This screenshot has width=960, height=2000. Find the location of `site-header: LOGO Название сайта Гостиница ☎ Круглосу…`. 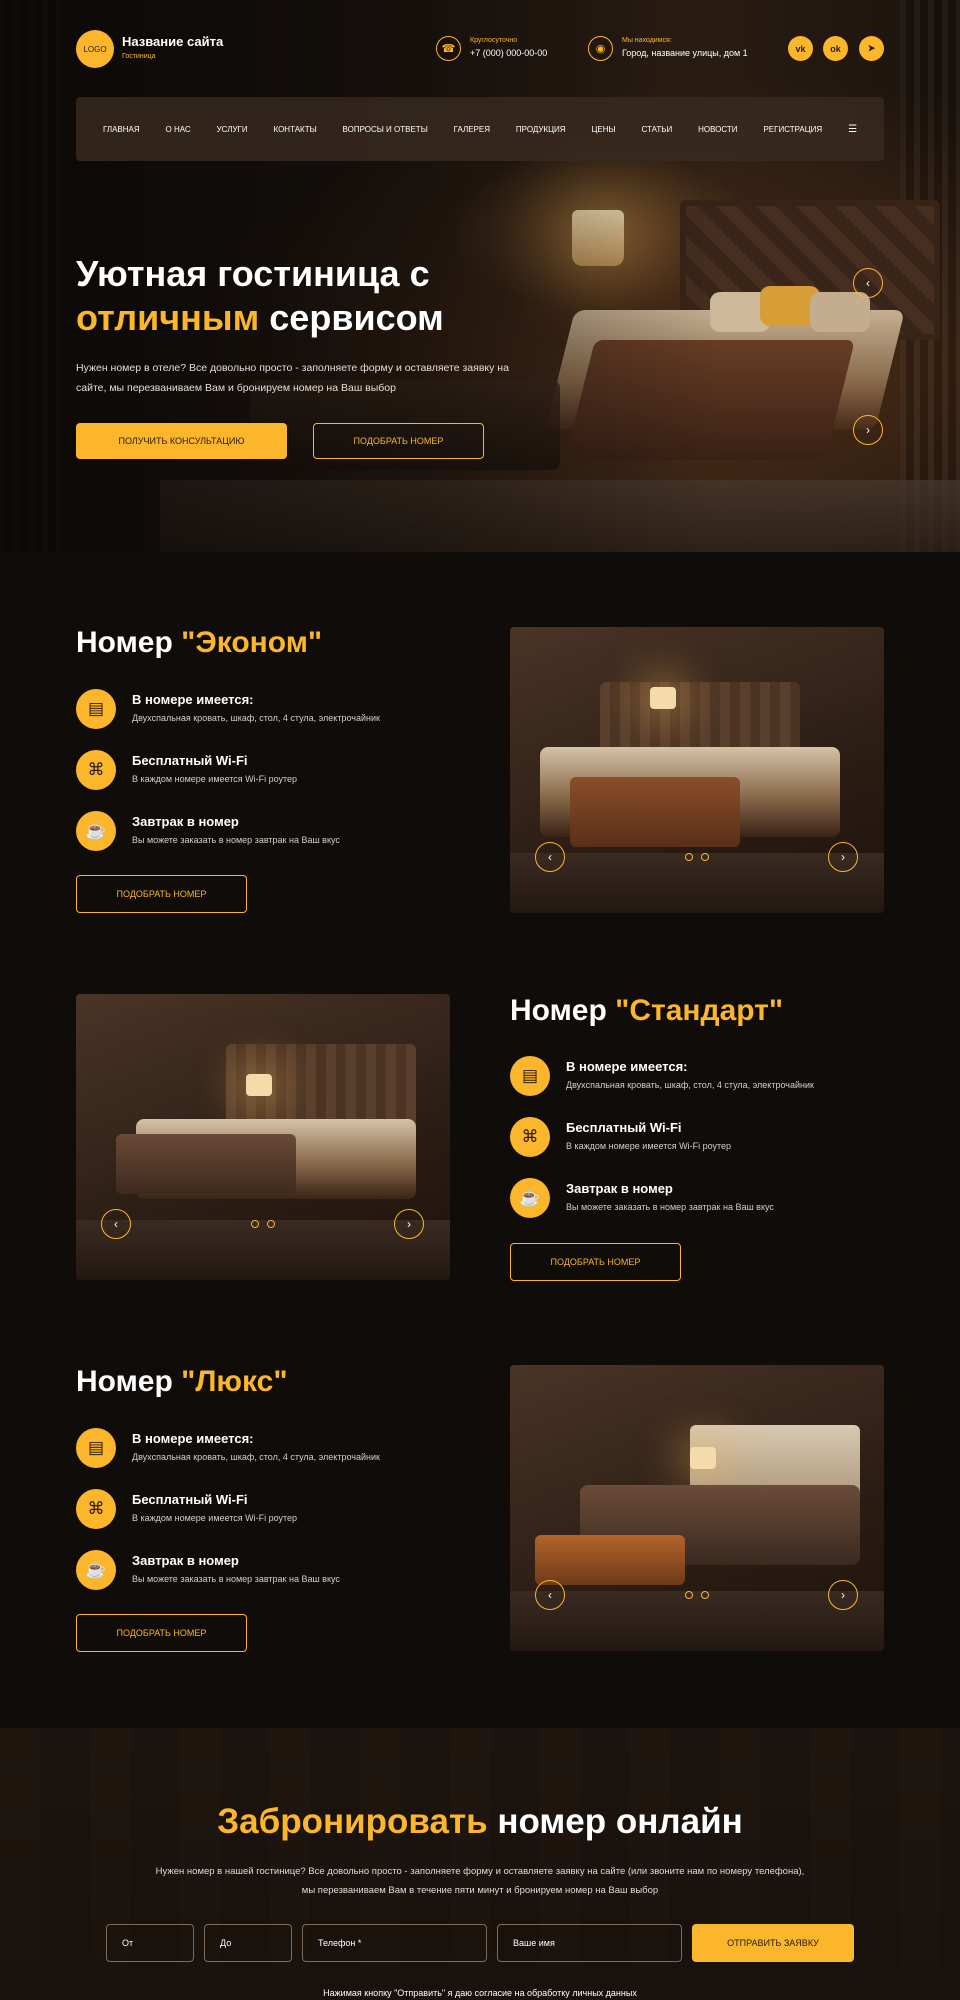

site-header: LOGO Название сайта Гостиница ☎ Круглосу… is located at coordinates (480, 50).